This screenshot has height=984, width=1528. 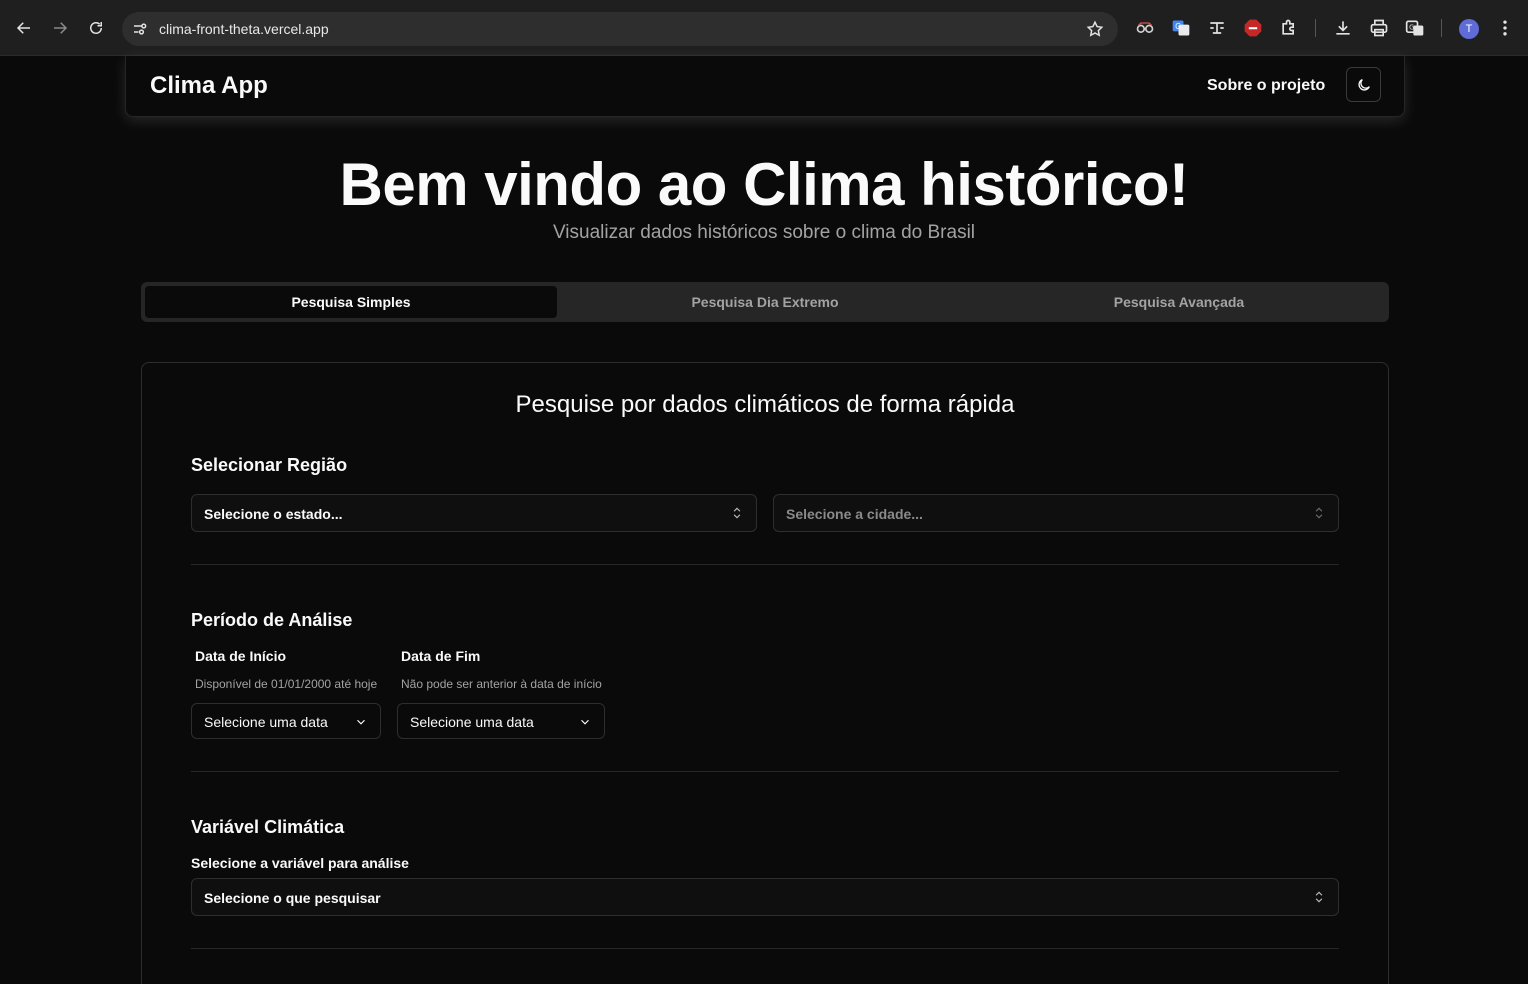 I want to click on variable-label: Selecione a variável para análise, so click(x=300, y=863).